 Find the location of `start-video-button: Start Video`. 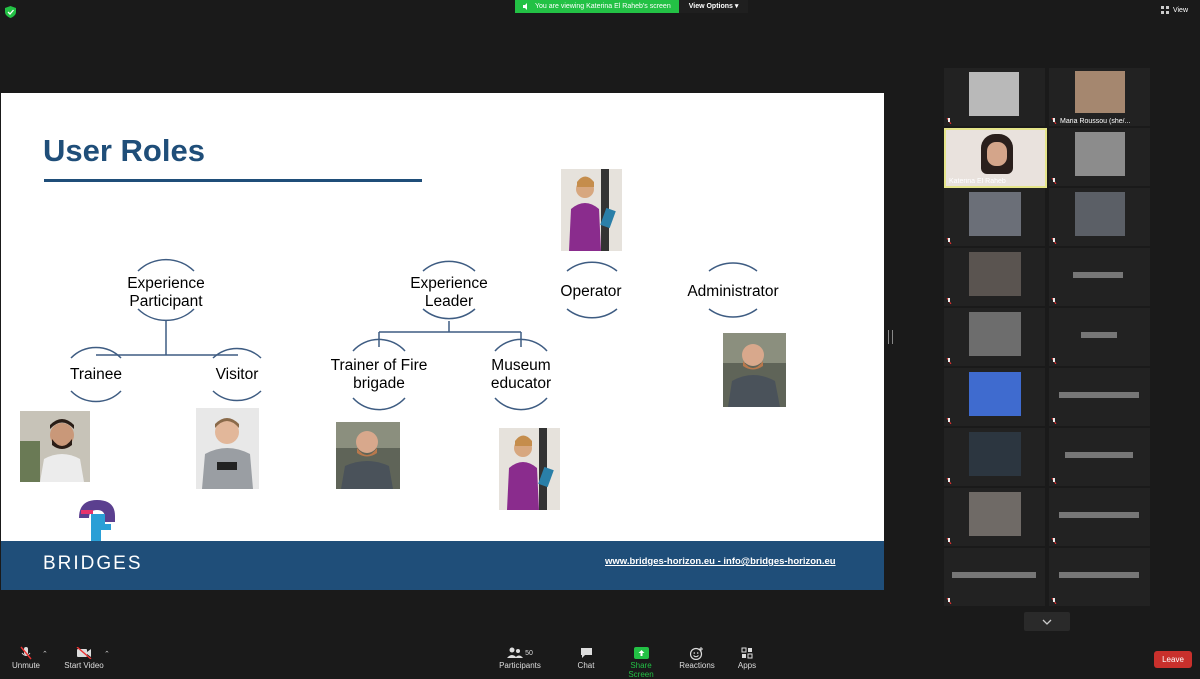

start-video-button: Start Video is located at coordinates (84, 657).